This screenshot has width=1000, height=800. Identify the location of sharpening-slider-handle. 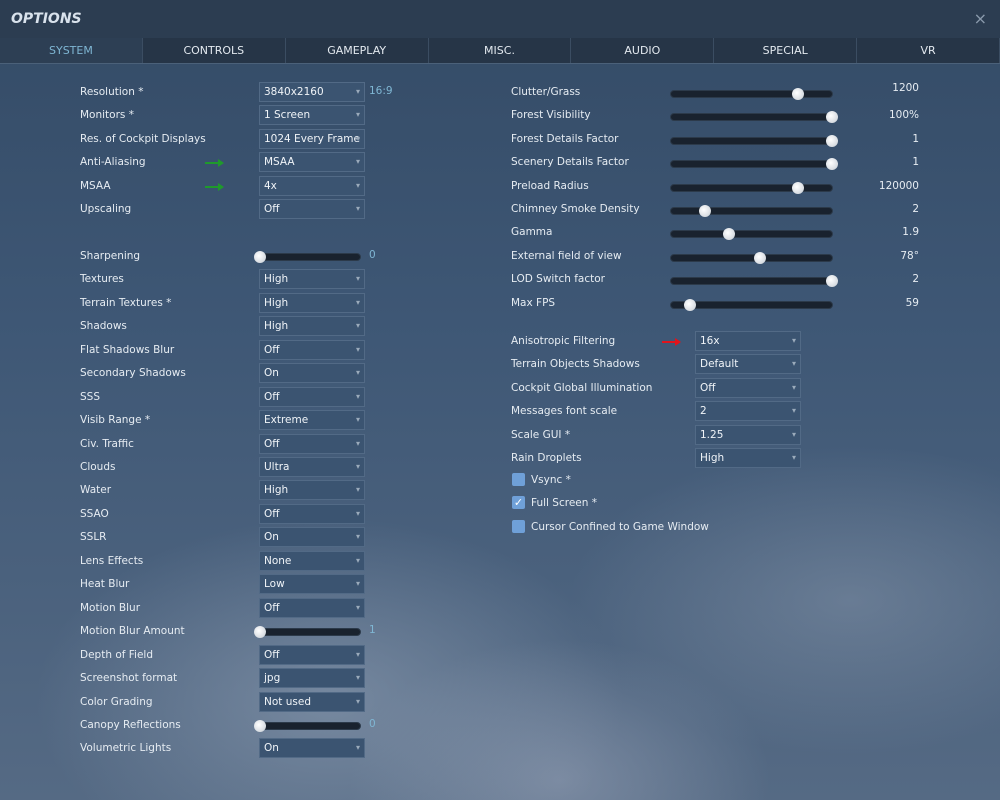
(260, 257).